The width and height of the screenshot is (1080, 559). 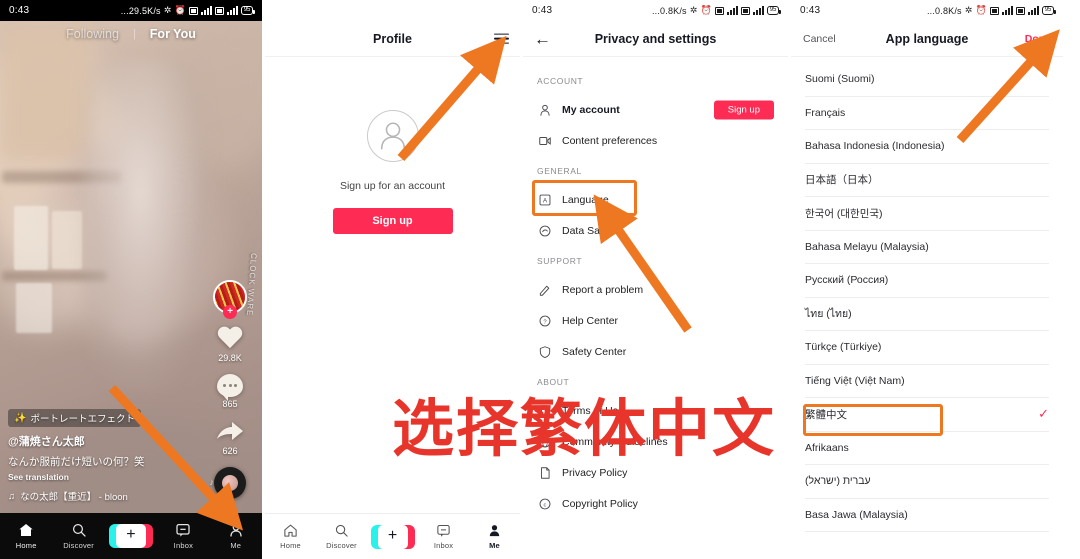 What do you see at coordinates (856, 514) in the screenshot?
I see `language-label: Basa Jawa (Malaysia)` at bounding box center [856, 514].